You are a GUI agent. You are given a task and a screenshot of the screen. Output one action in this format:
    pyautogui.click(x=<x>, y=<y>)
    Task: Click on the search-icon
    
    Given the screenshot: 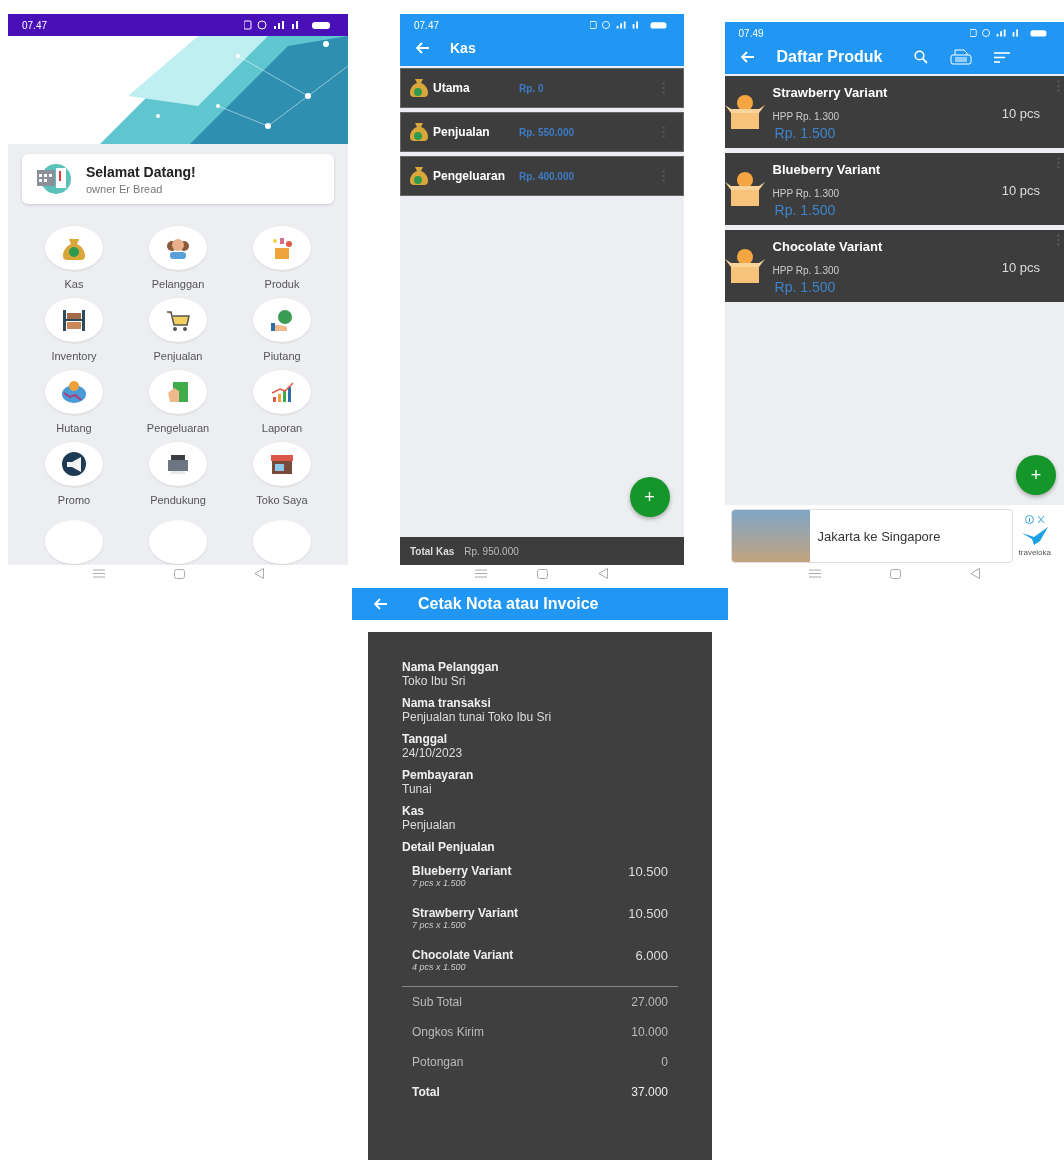 What is the action you would take?
    pyautogui.click(x=921, y=57)
    